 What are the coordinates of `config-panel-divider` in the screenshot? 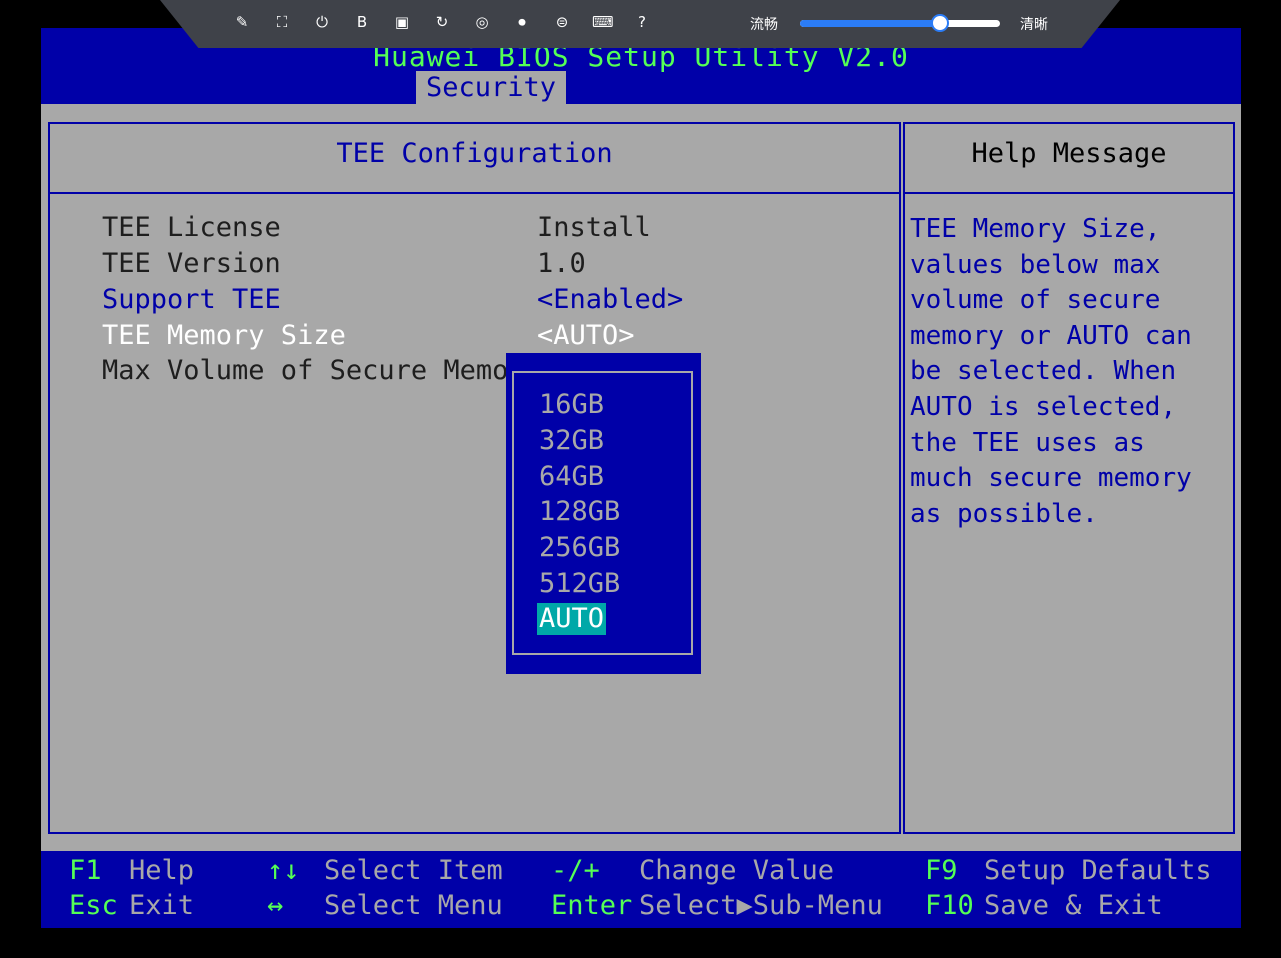 It's located at (474, 193).